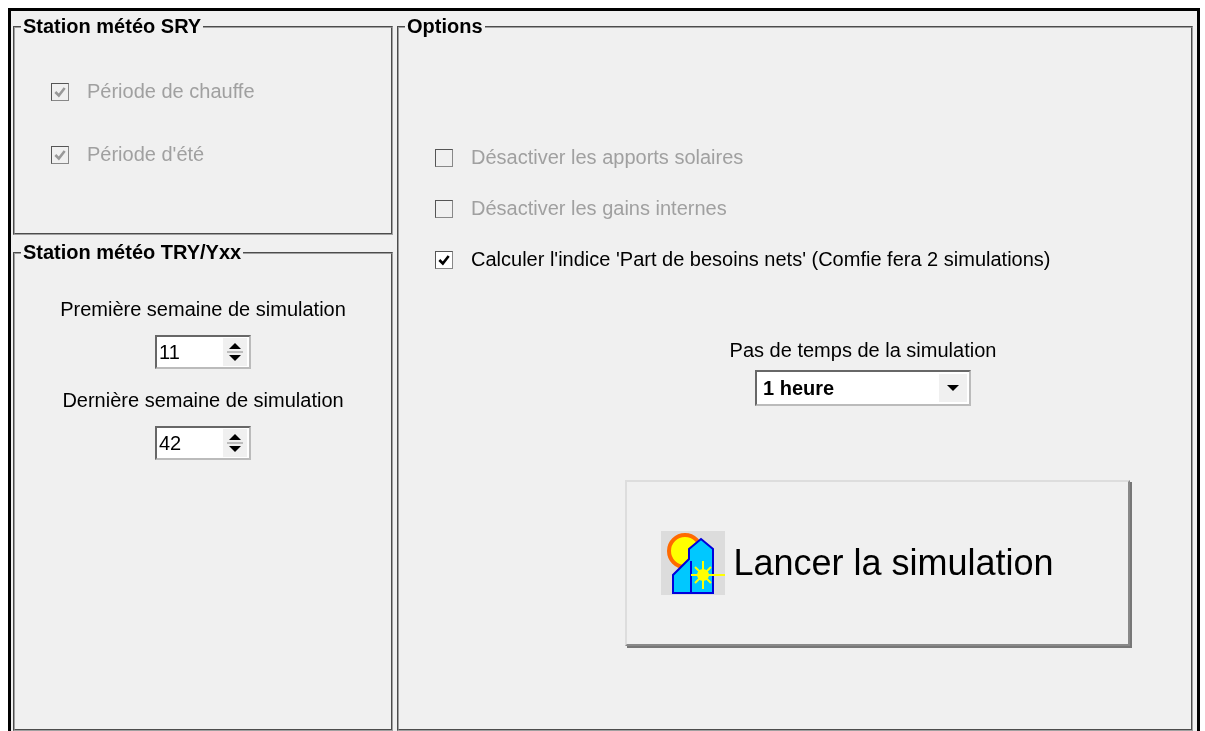  Describe the element at coordinates (445, 26) in the screenshot. I see `group-title: Options` at that location.